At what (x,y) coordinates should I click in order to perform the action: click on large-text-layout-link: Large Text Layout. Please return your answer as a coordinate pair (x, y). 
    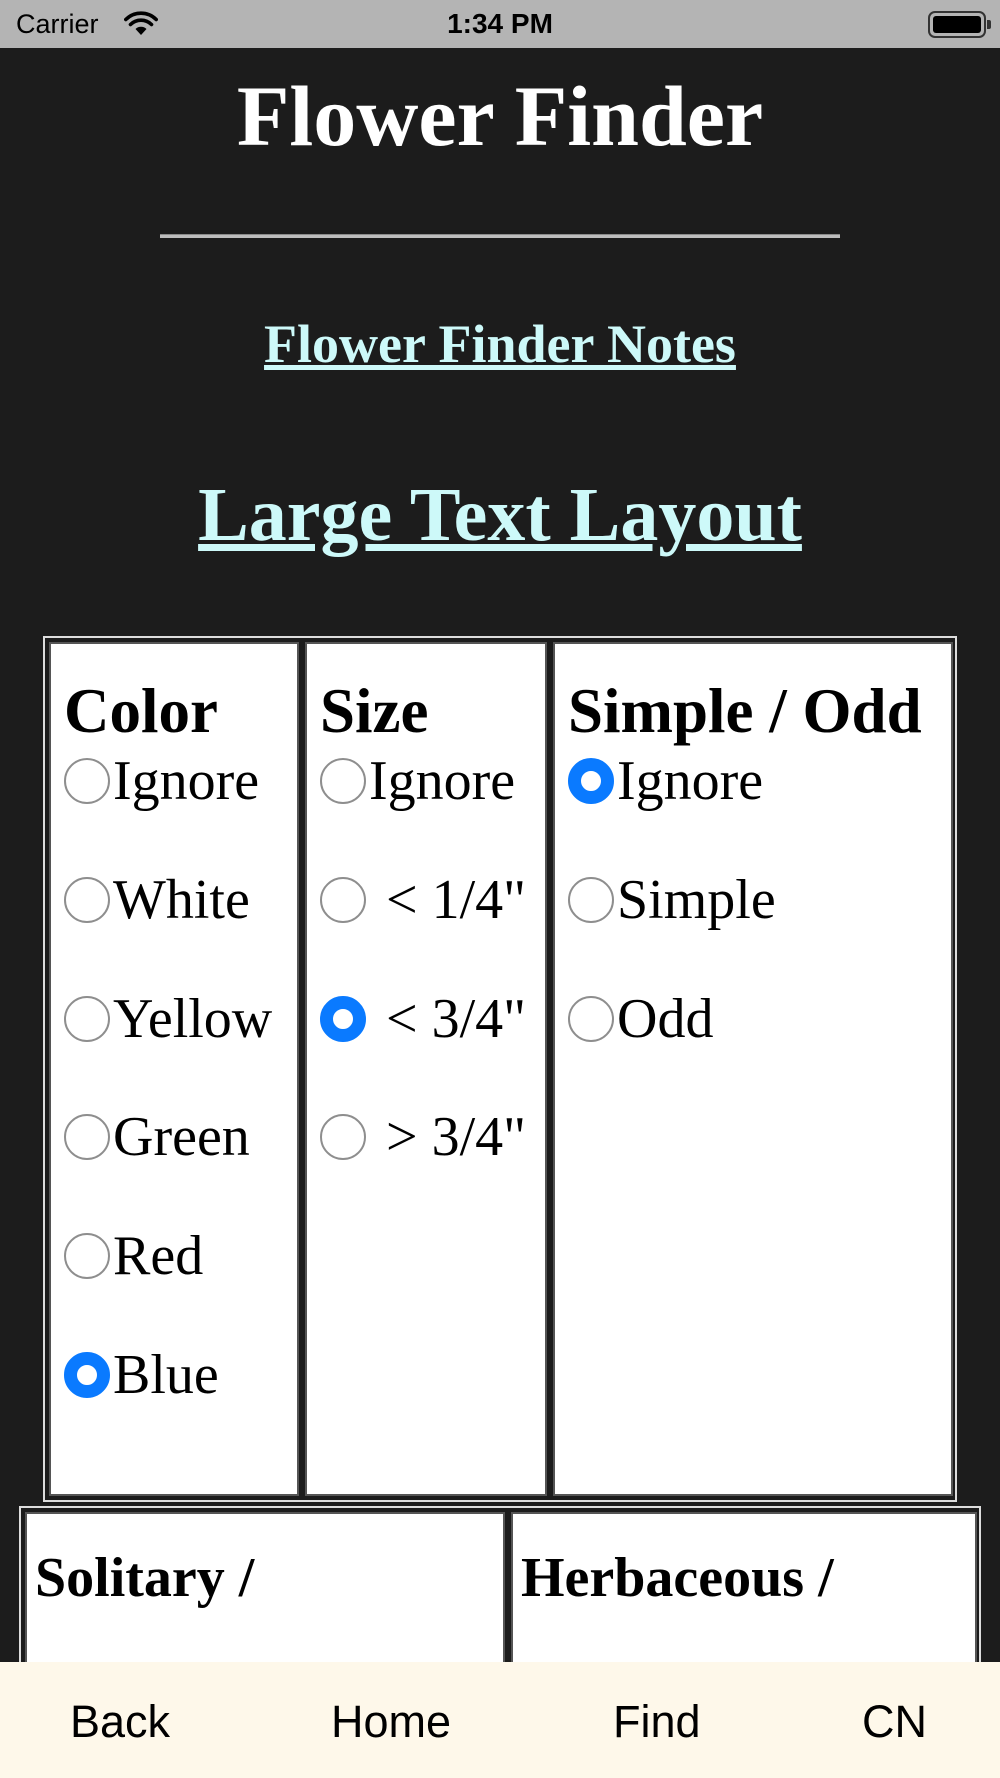
    Looking at the image, I should click on (500, 515).